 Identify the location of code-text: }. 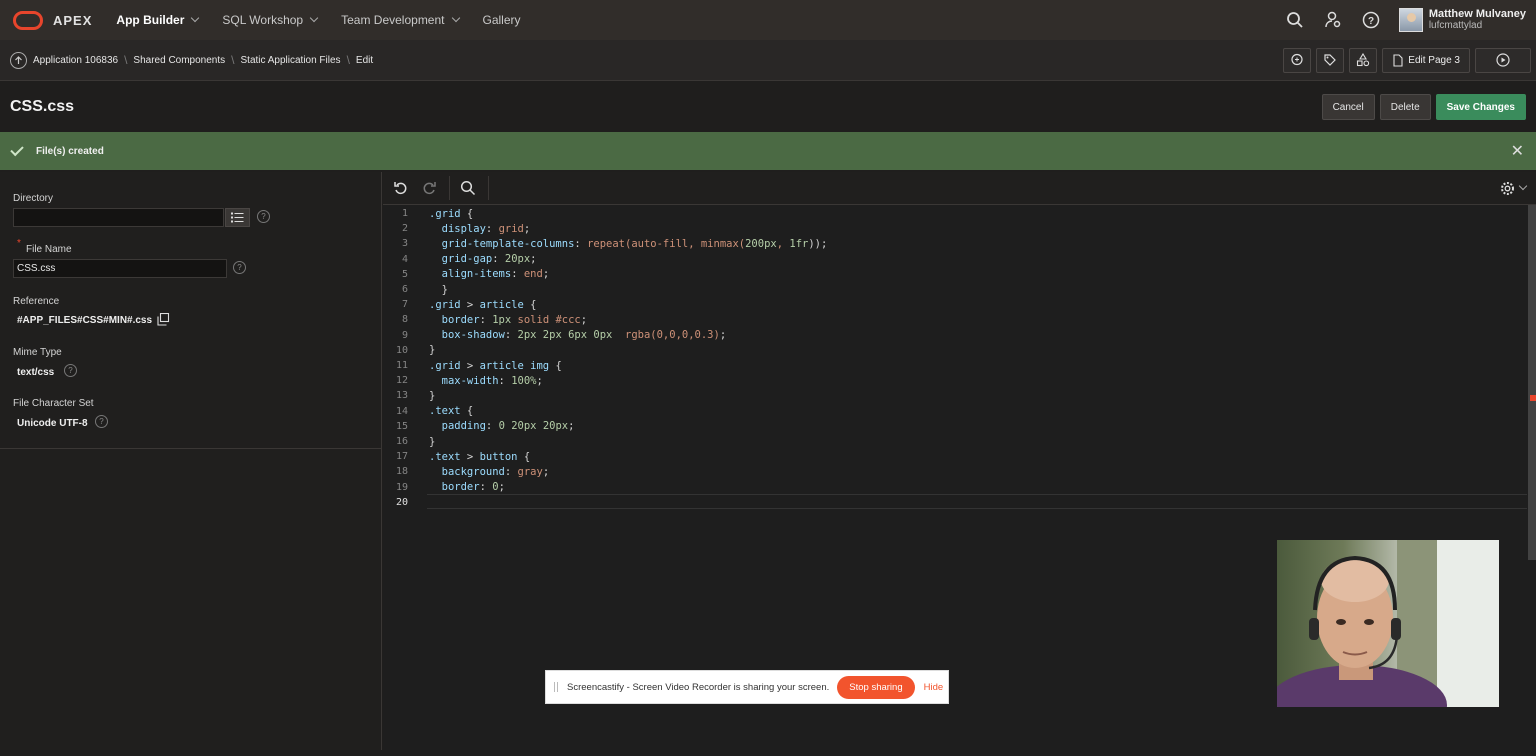
(438, 290).